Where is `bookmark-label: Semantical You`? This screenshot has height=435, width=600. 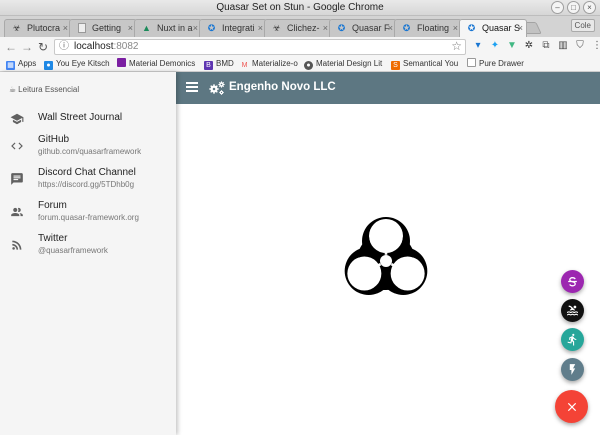 bookmark-label: Semantical You is located at coordinates (431, 63).